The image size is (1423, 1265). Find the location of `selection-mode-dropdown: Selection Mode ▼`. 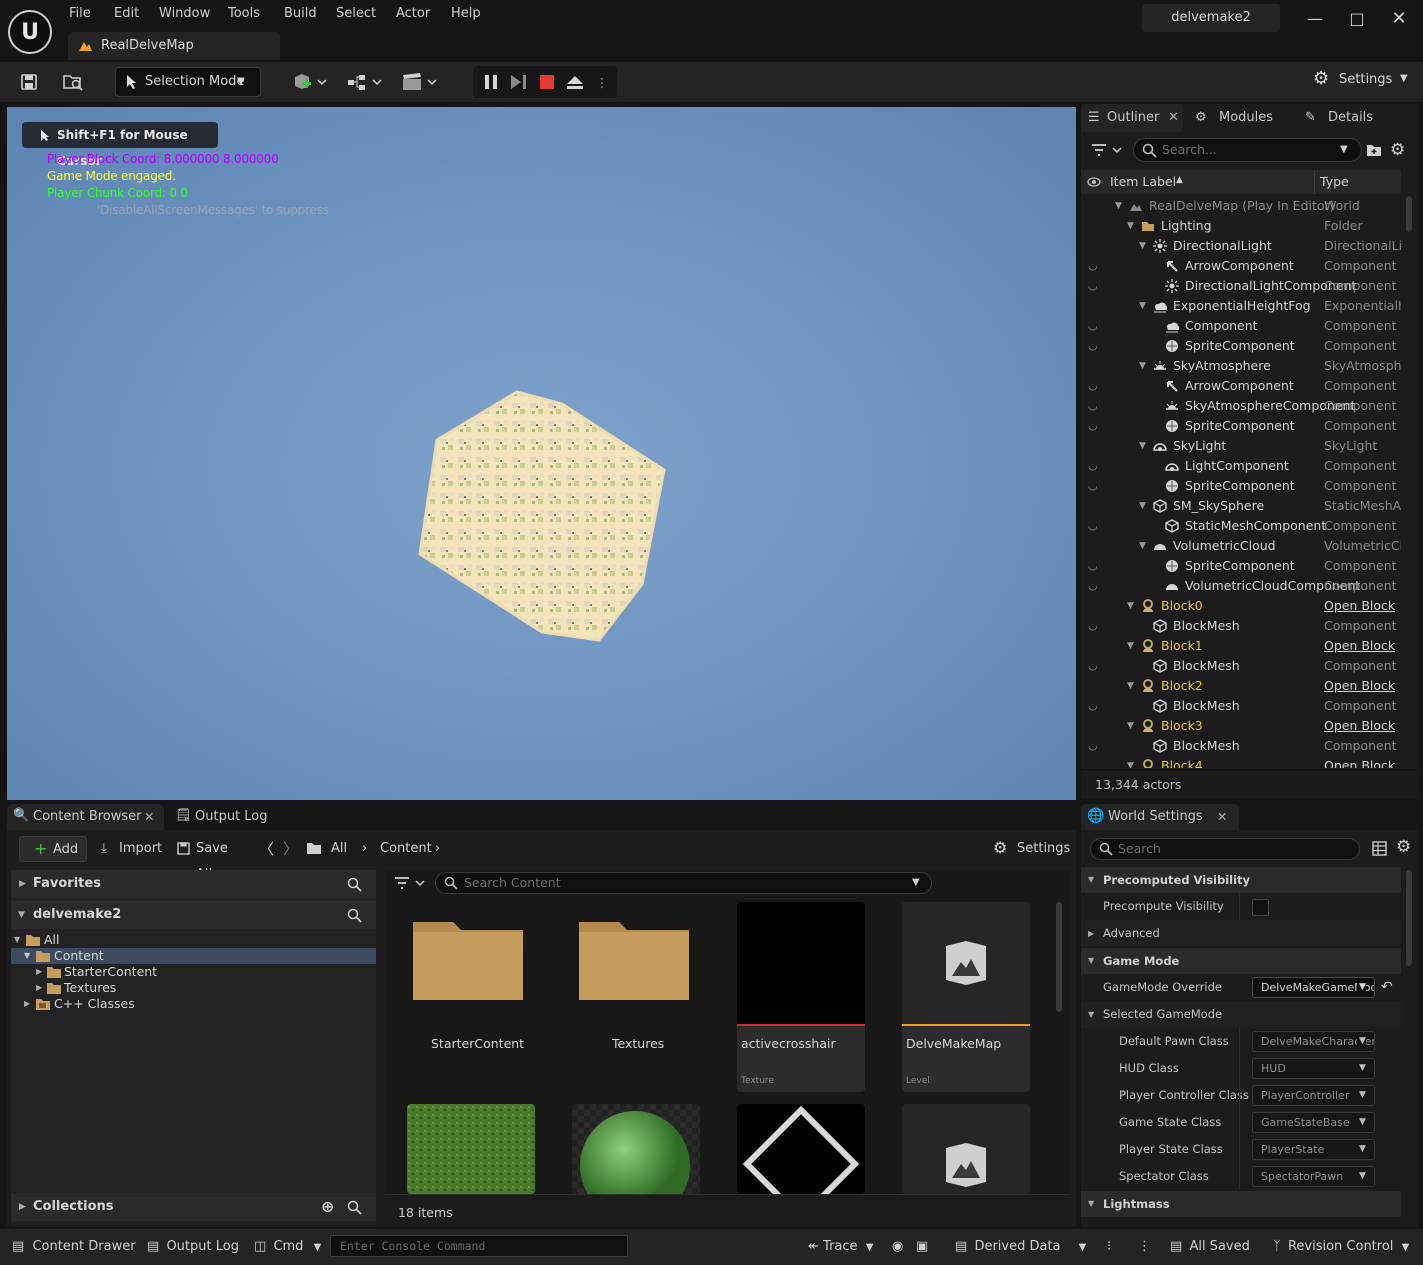

selection-mode-dropdown: Selection Mode ▼ is located at coordinates (188, 82).